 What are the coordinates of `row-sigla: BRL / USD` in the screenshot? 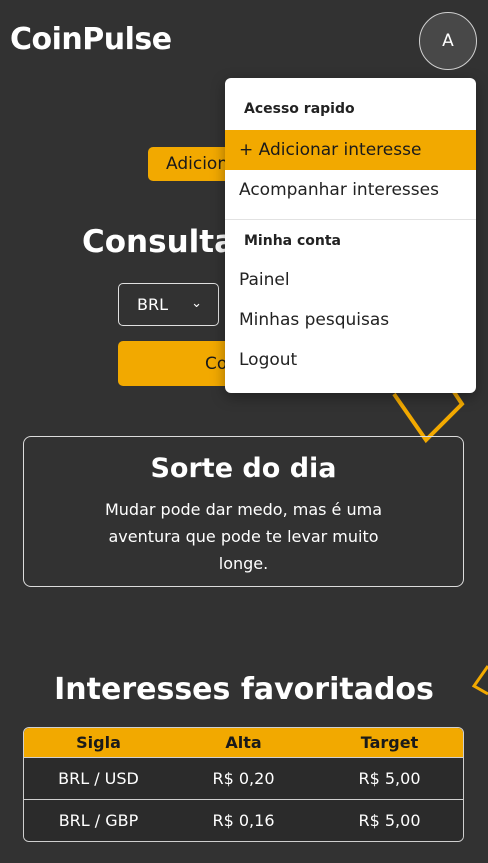 It's located at (98, 778).